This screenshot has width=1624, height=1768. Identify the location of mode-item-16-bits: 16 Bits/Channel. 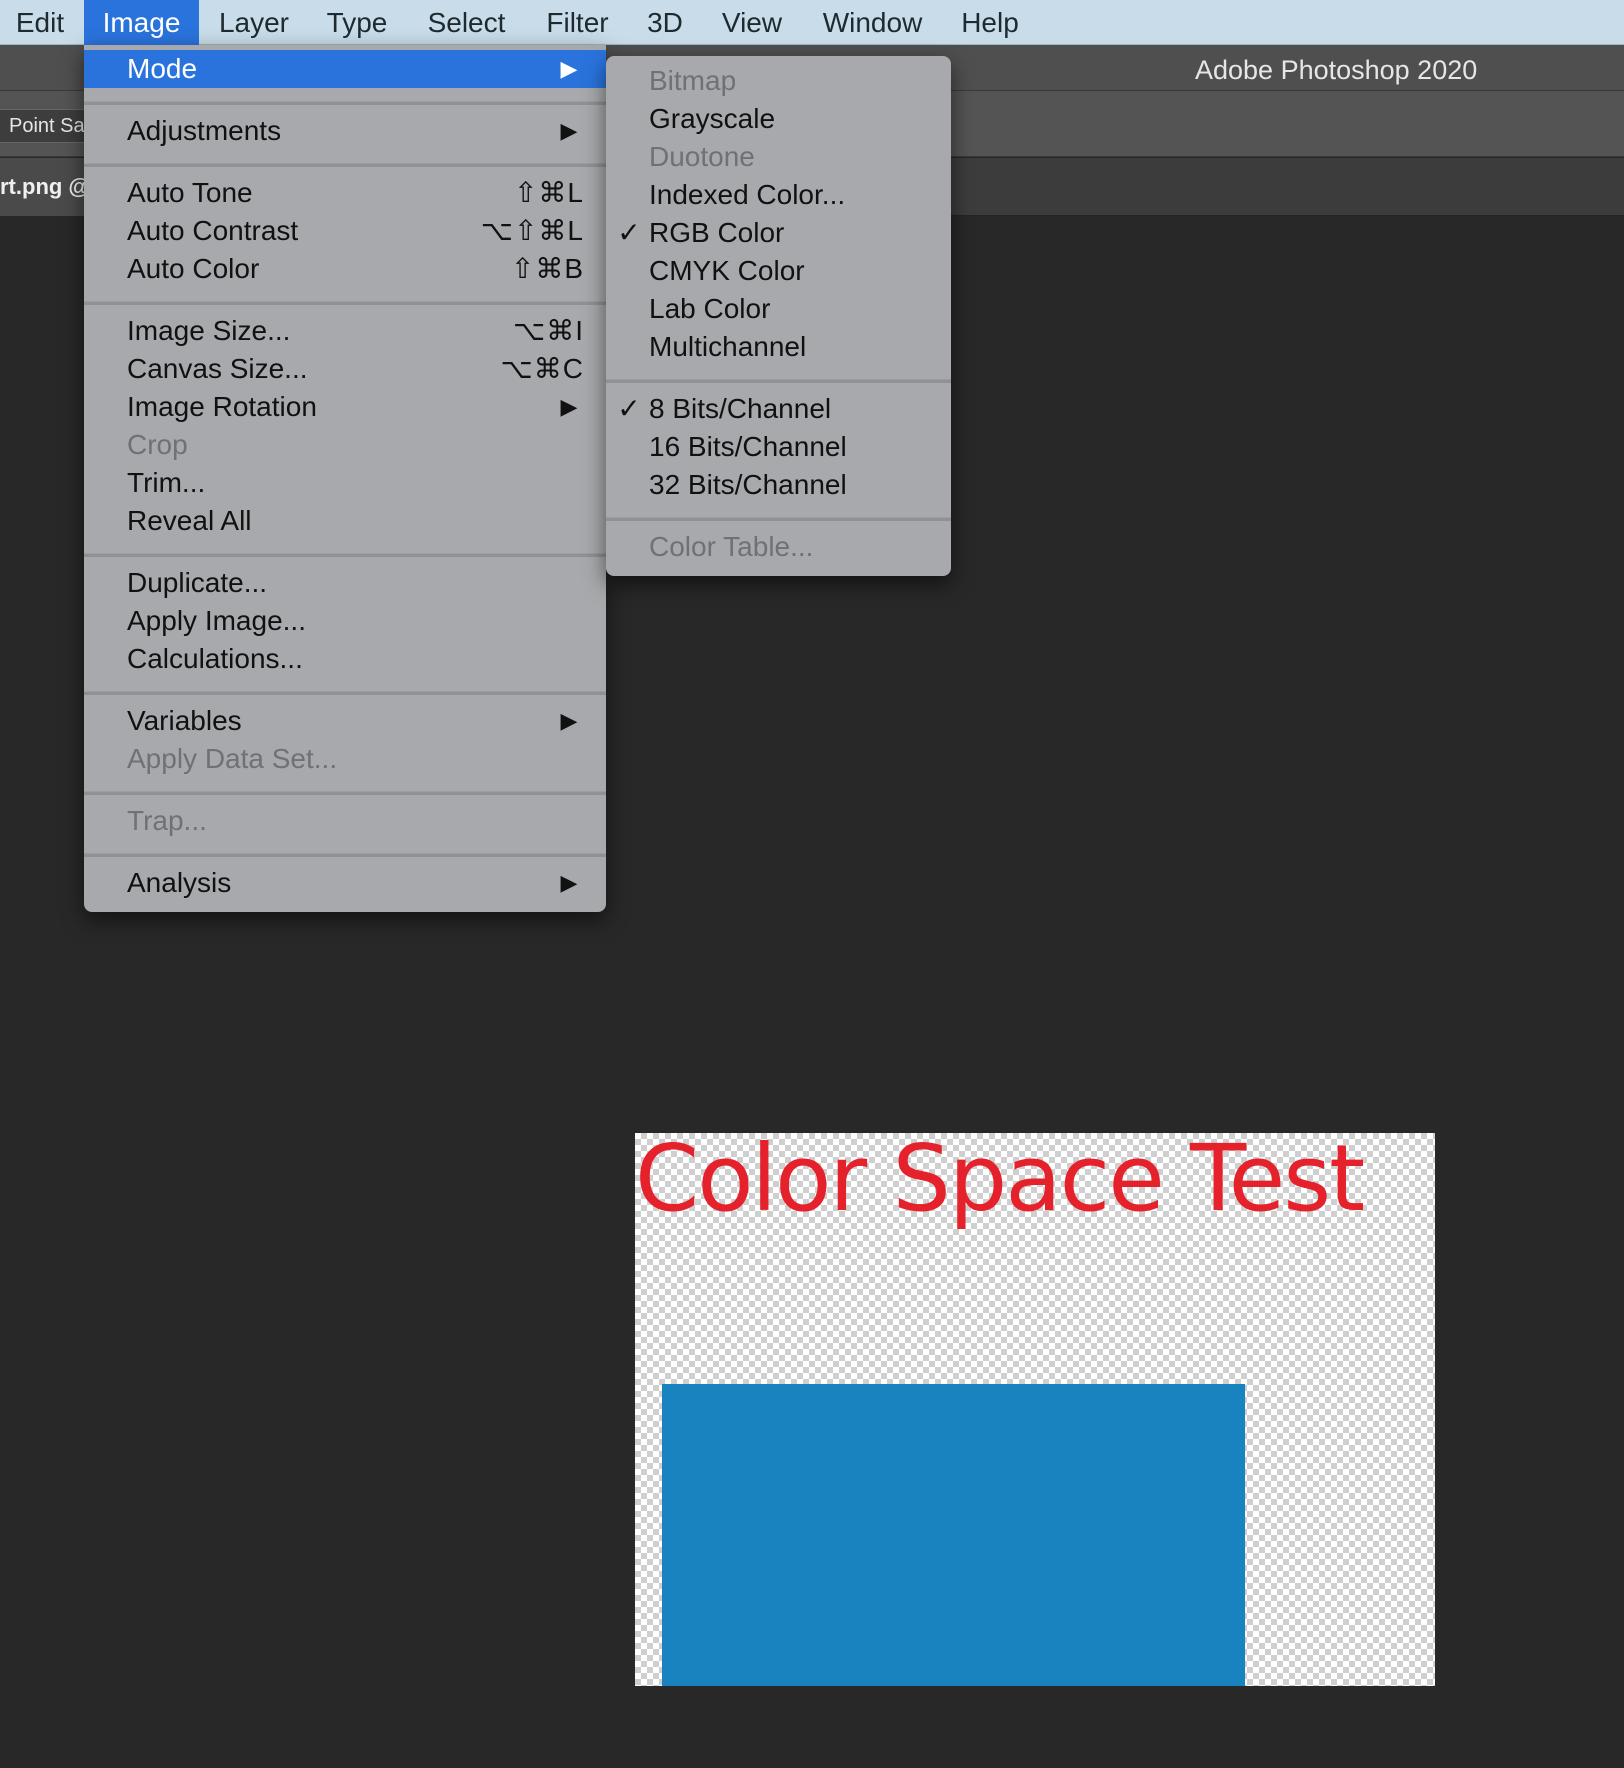
(778, 447).